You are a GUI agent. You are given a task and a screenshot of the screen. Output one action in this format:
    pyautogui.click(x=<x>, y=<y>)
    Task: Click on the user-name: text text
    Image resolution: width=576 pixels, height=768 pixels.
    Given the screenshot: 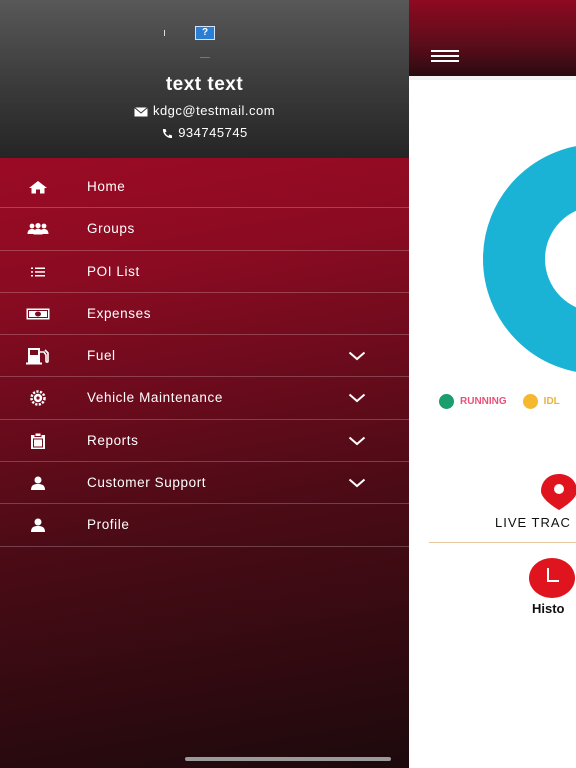 What is the action you would take?
    pyautogui.click(x=204, y=84)
    